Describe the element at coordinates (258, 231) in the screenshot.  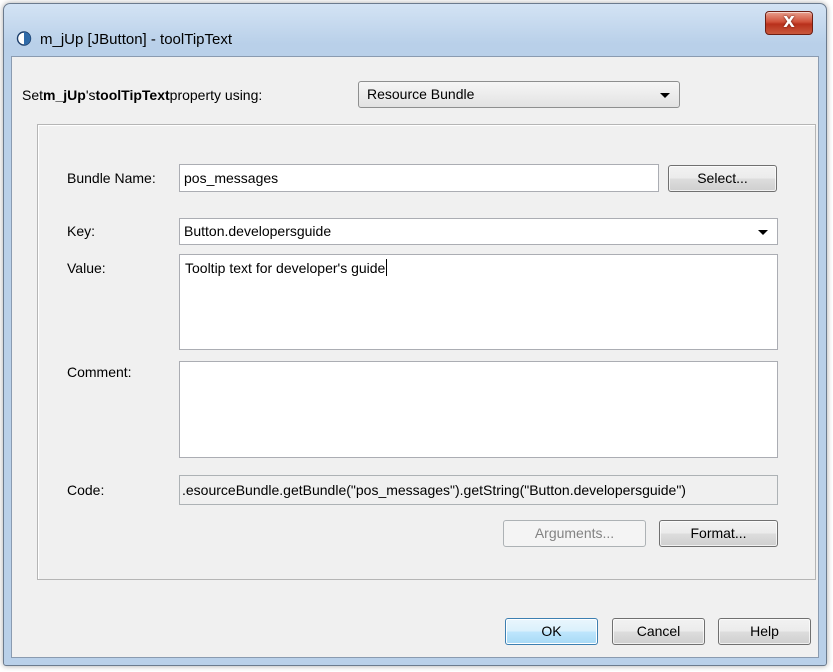
I see `key-value: Button.developersguide` at that location.